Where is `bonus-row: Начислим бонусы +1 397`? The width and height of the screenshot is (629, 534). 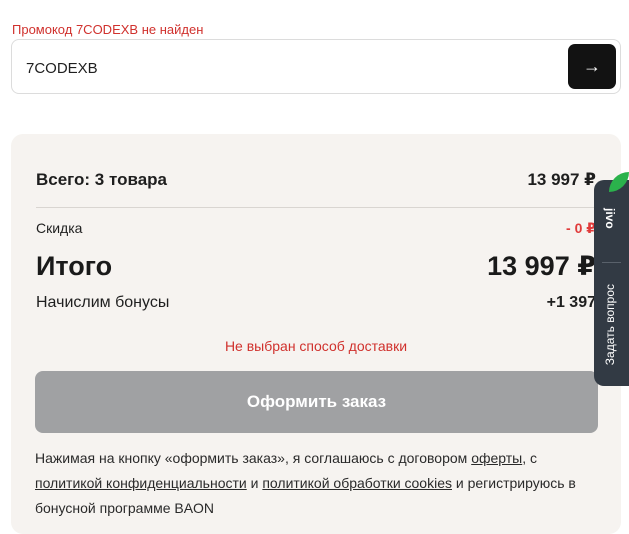 bonus-row: Начислим бонусы +1 397 is located at coordinates (316, 303).